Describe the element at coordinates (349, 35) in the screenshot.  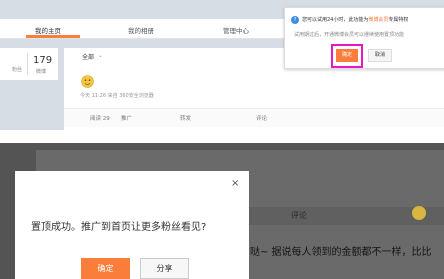
I see `popover-submessage: 试用期过后，开通微博会员可以继续使用置顶功能` at that location.